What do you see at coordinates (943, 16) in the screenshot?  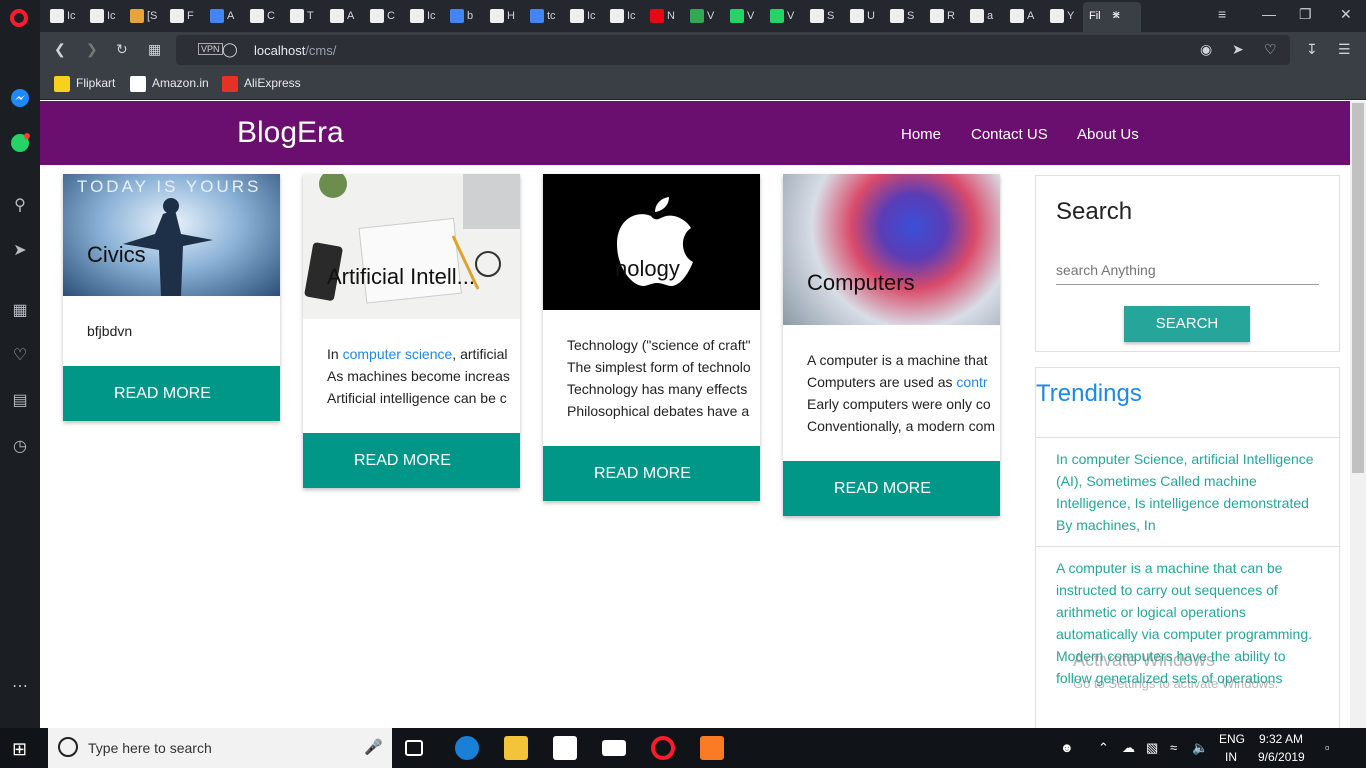 I see `browser-tab: R` at bounding box center [943, 16].